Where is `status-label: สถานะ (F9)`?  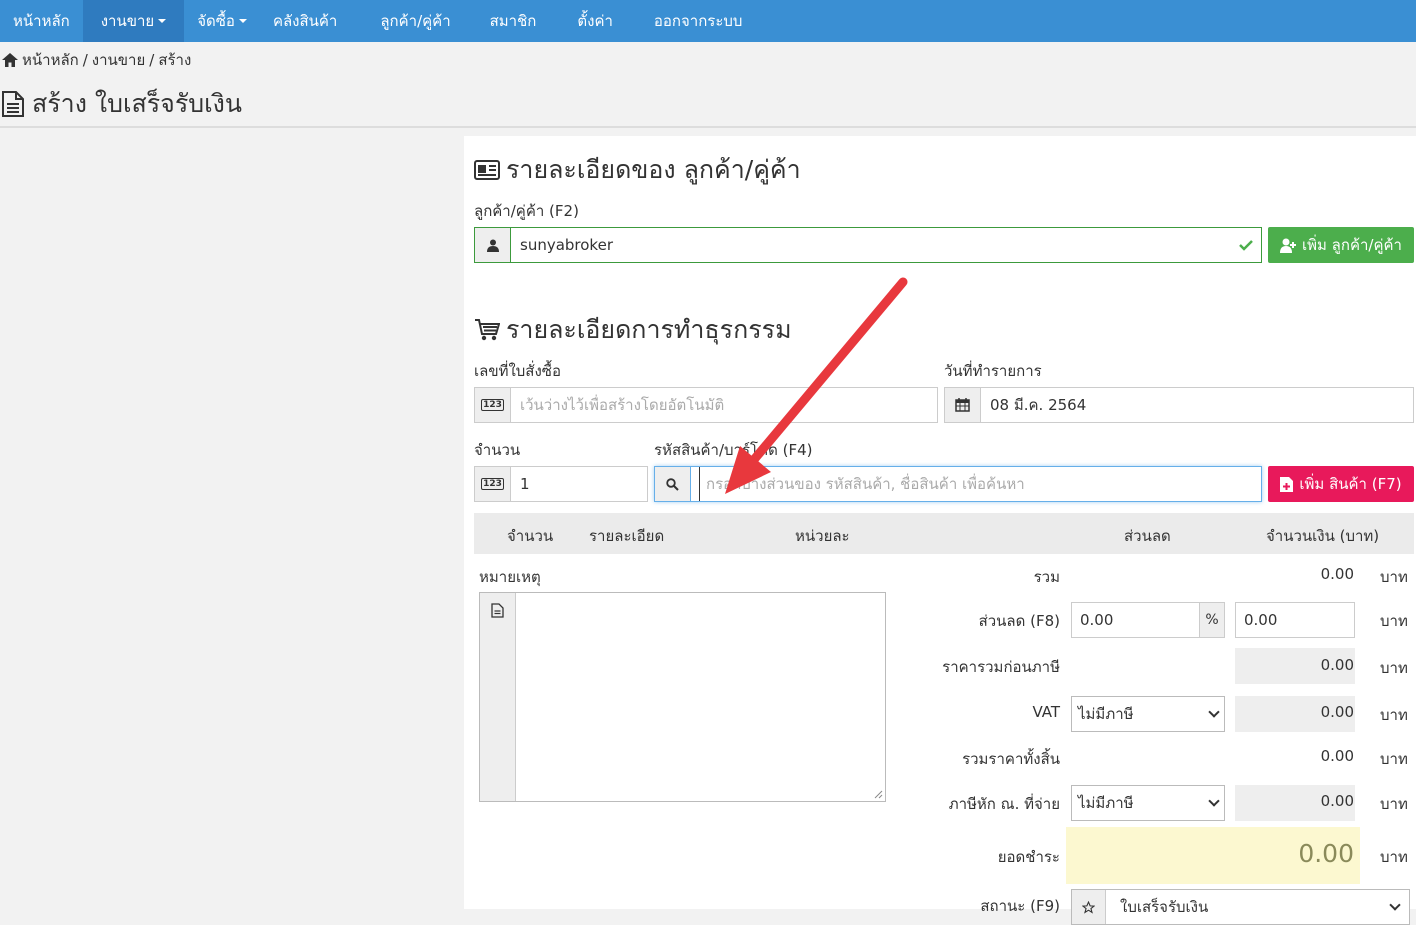 status-label: สถานะ (F9) is located at coordinates (1020, 906).